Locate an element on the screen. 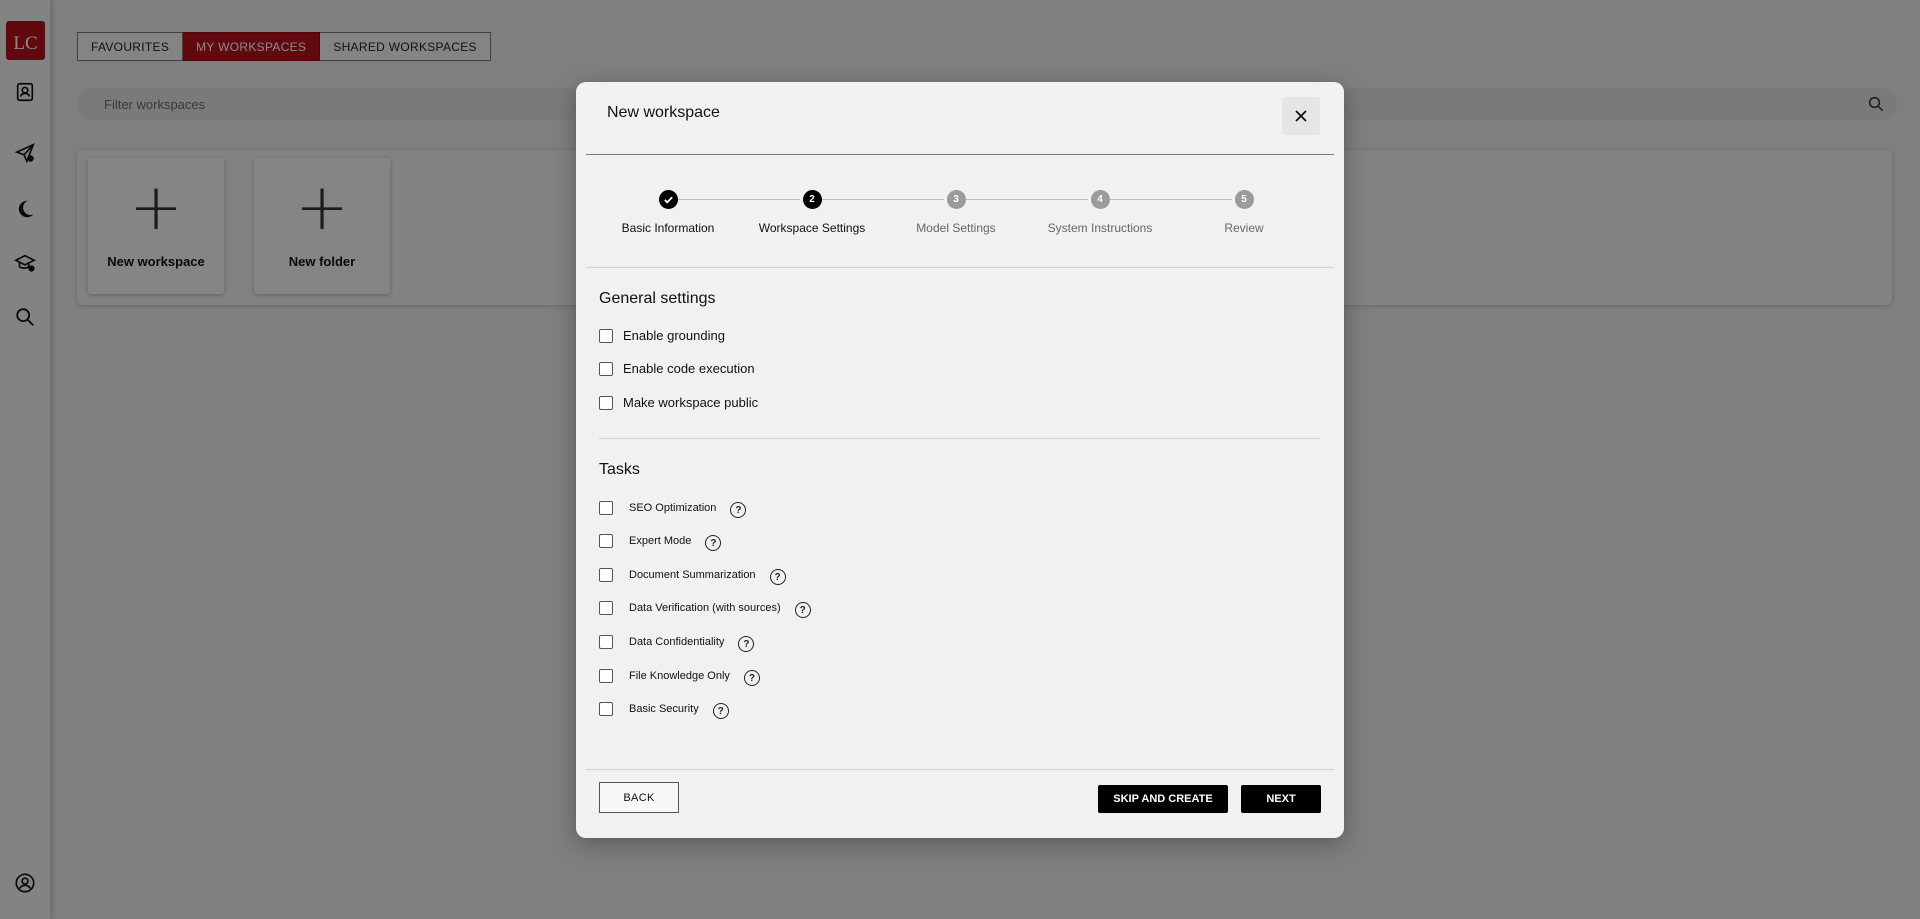 This screenshot has height=919, width=1920. section-divider is located at coordinates (959, 438).